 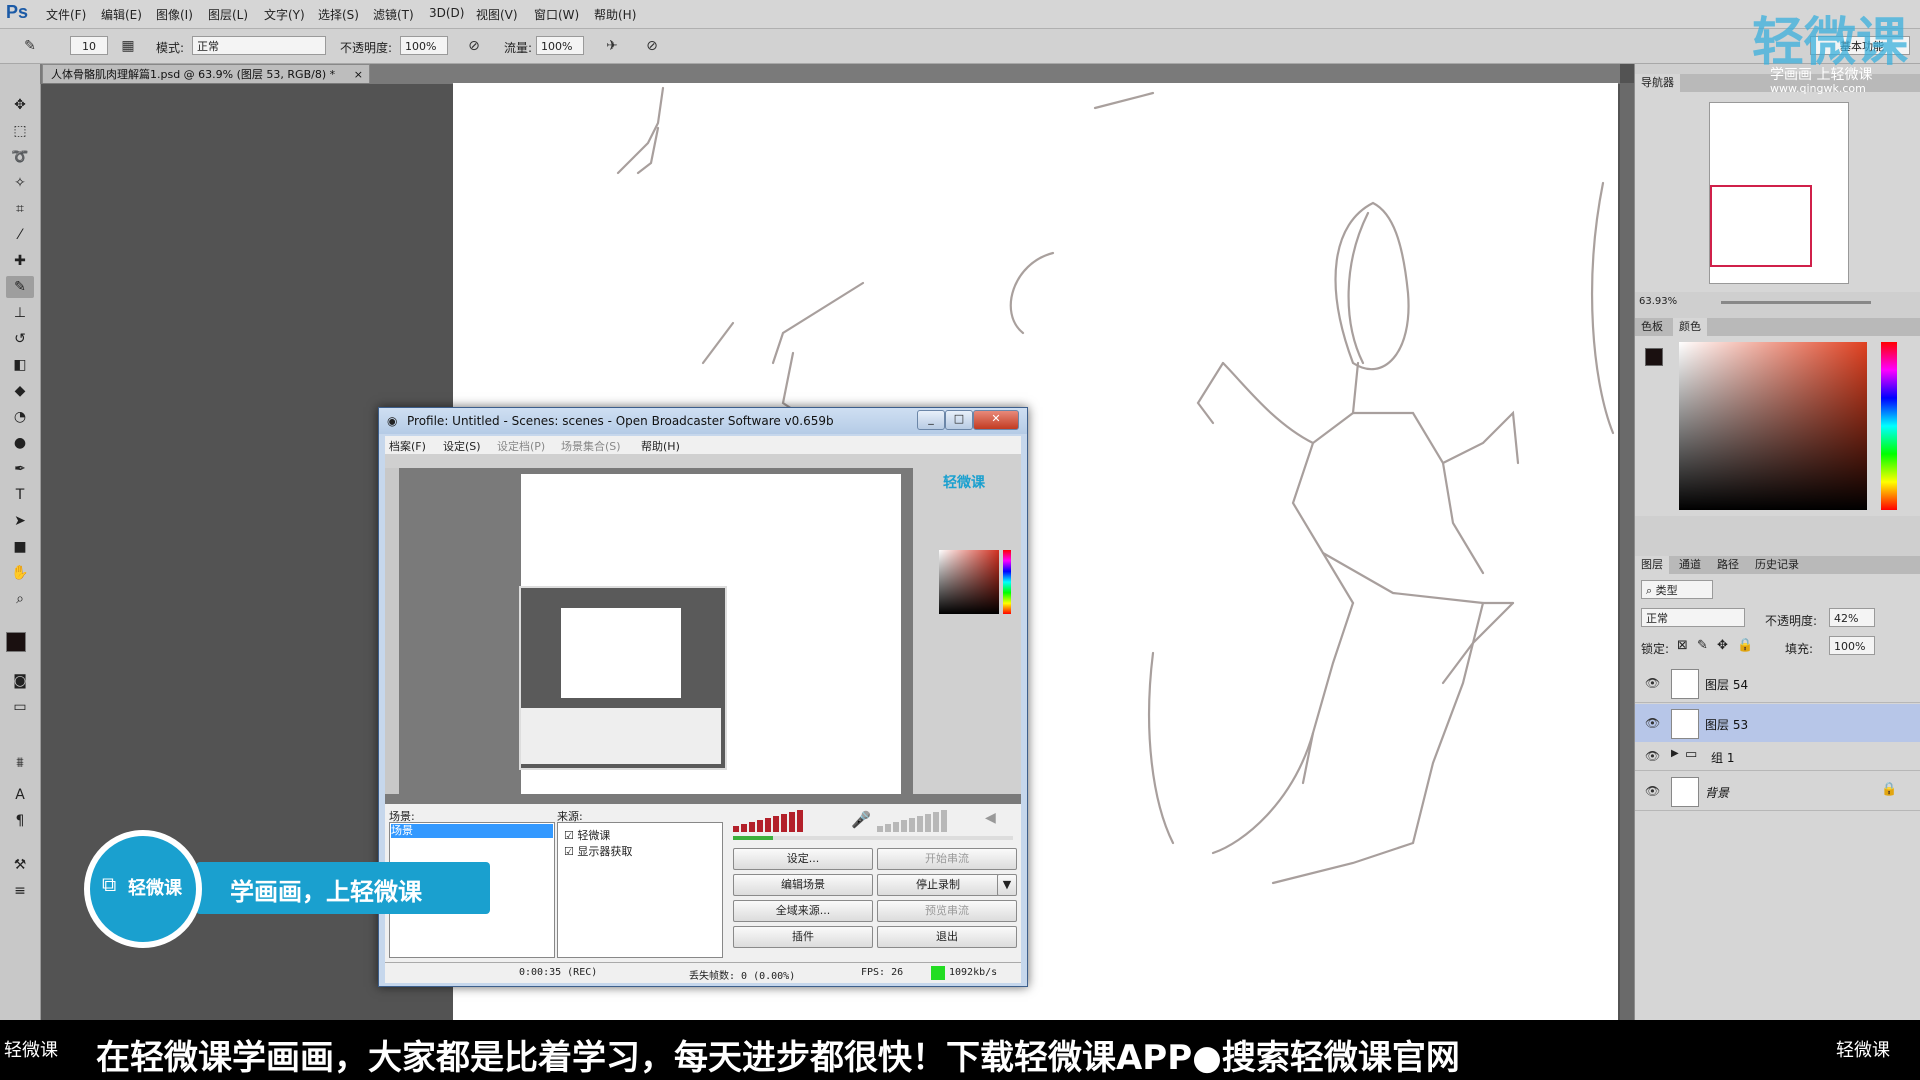 I want to click on layer-filter-select: ⌕ 类型, so click(x=1677, y=589).